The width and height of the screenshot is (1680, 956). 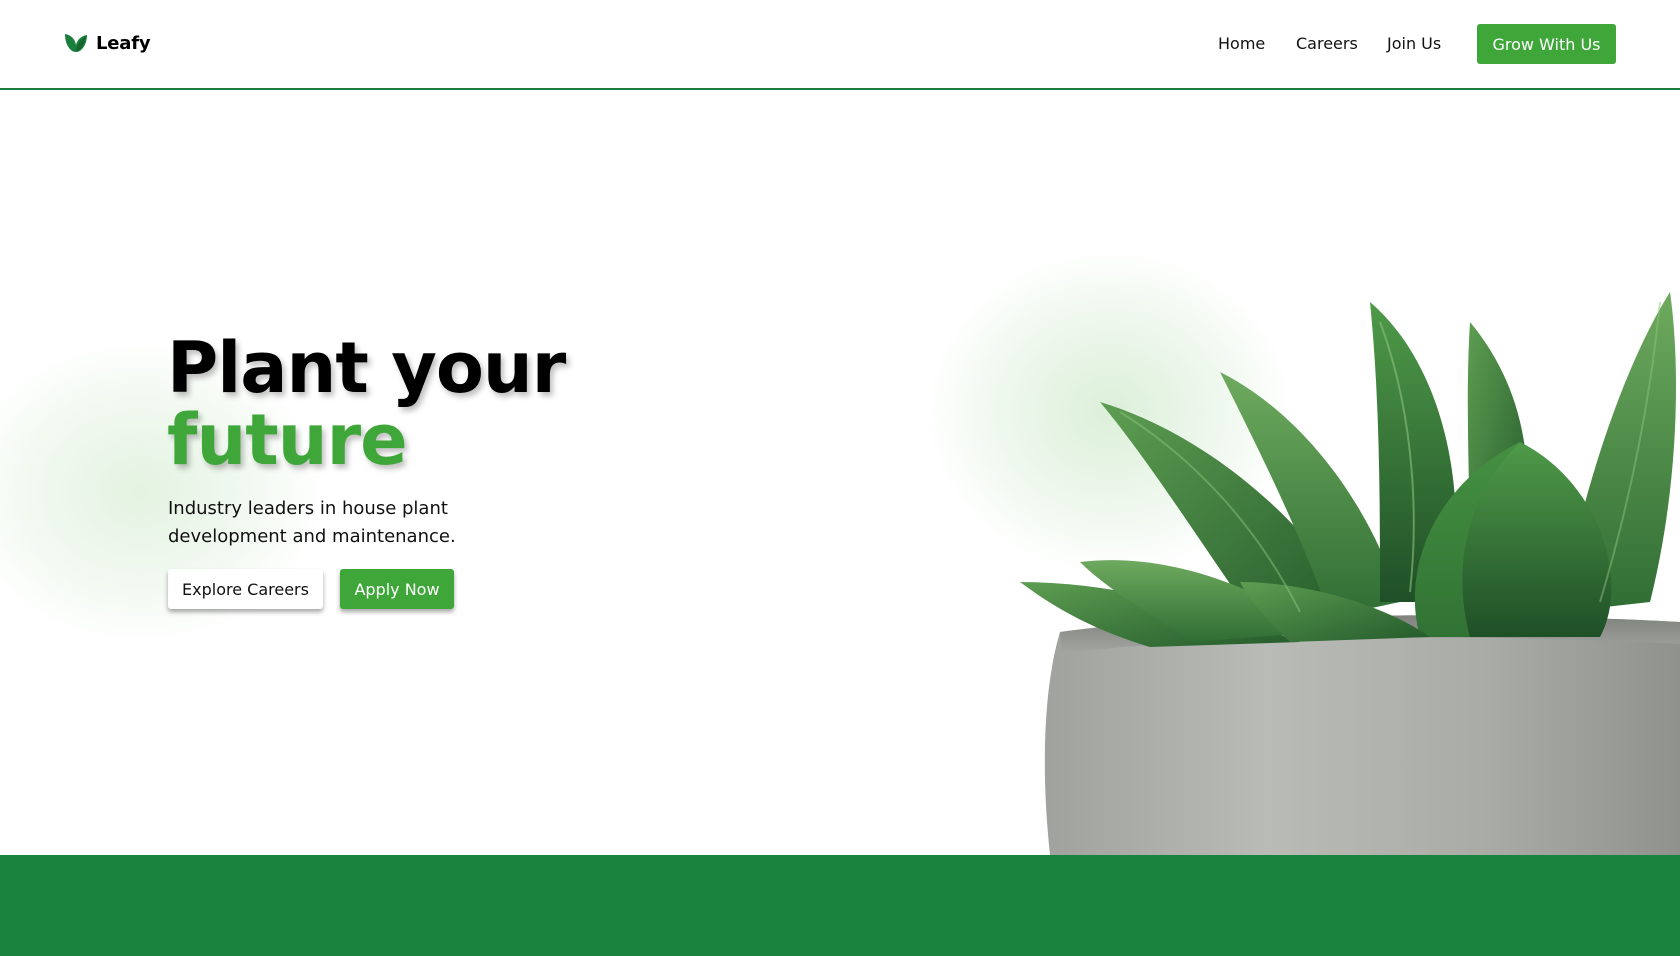 I want to click on footer-band, so click(x=840, y=905).